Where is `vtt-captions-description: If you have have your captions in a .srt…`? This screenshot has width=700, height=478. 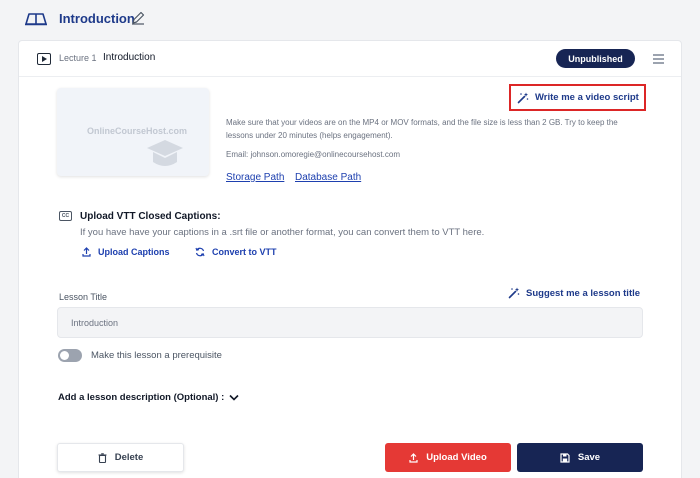 vtt-captions-description: If you have have your captions in a .srt… is located at coordinates (282, 232).